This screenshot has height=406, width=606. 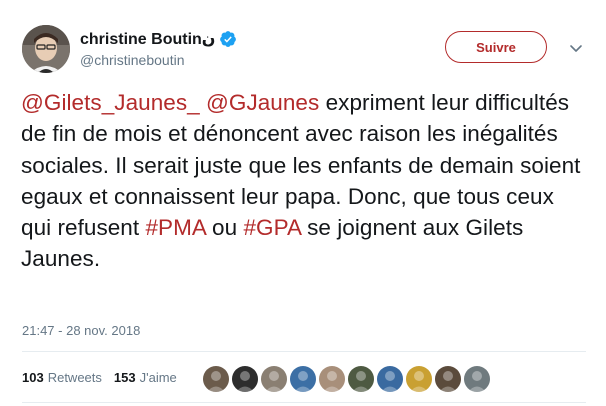 I want to click on user-names: christine Boutinن @christineboutin, so click(x=158, y=48).